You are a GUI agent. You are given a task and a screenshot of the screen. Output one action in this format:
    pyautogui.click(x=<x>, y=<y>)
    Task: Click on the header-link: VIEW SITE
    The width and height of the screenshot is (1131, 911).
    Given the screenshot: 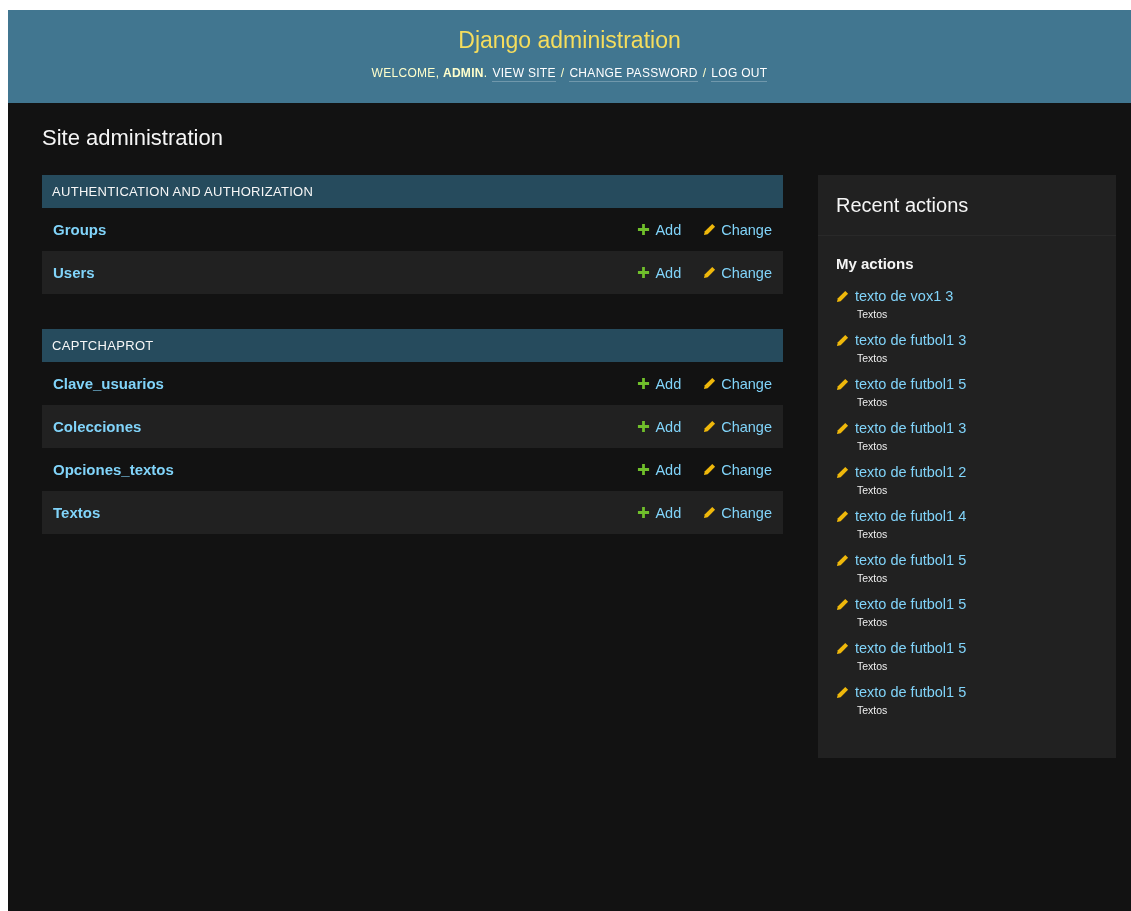 What is the action you would take?
    pyautogui.click(x=524, y=74)
    